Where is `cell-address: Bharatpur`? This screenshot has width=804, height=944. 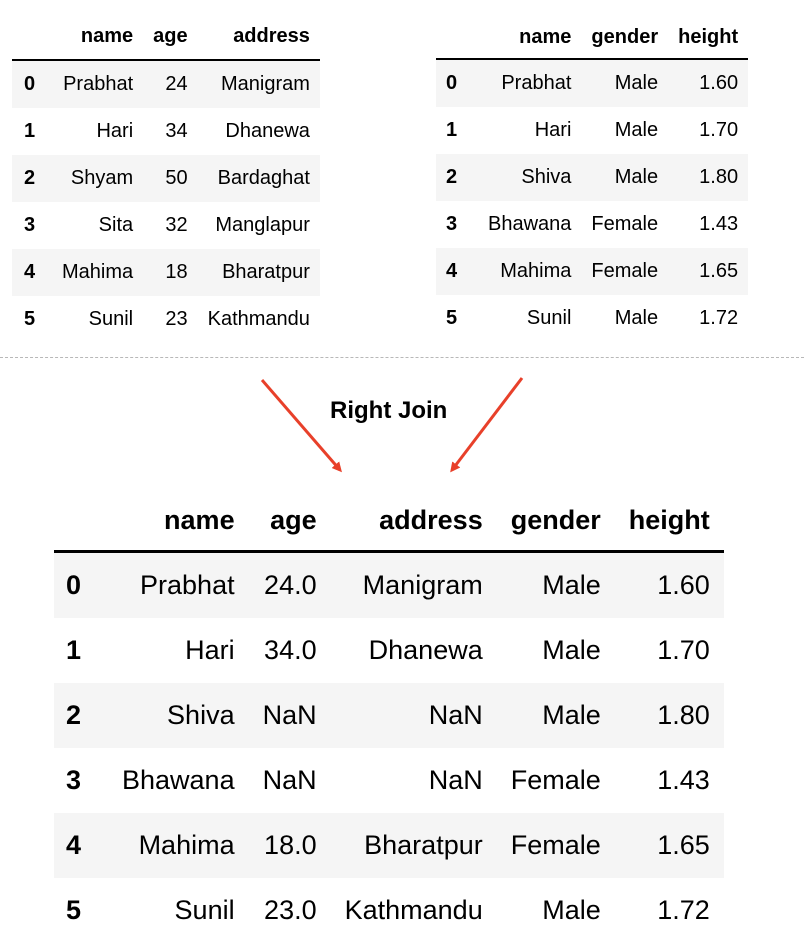 cell-address: Bharatpur is located at coordinates (413, 845).